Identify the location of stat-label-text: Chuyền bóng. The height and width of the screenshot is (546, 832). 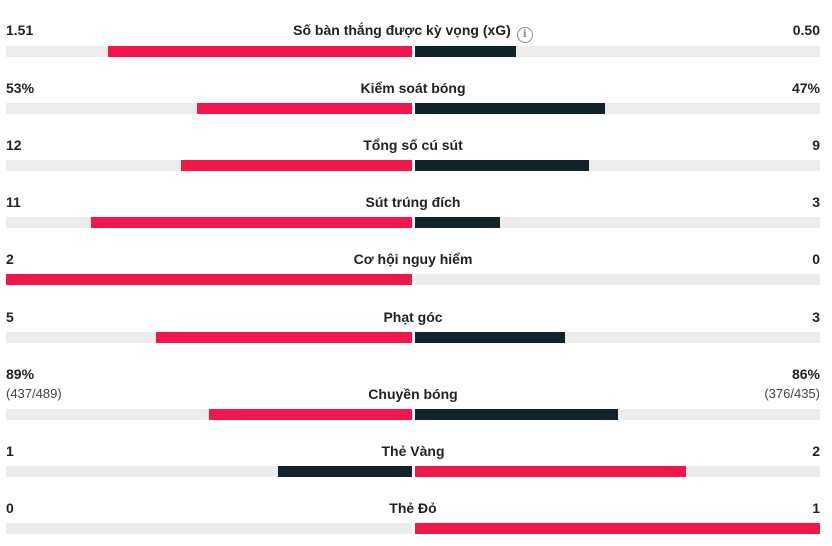
(413, 394).